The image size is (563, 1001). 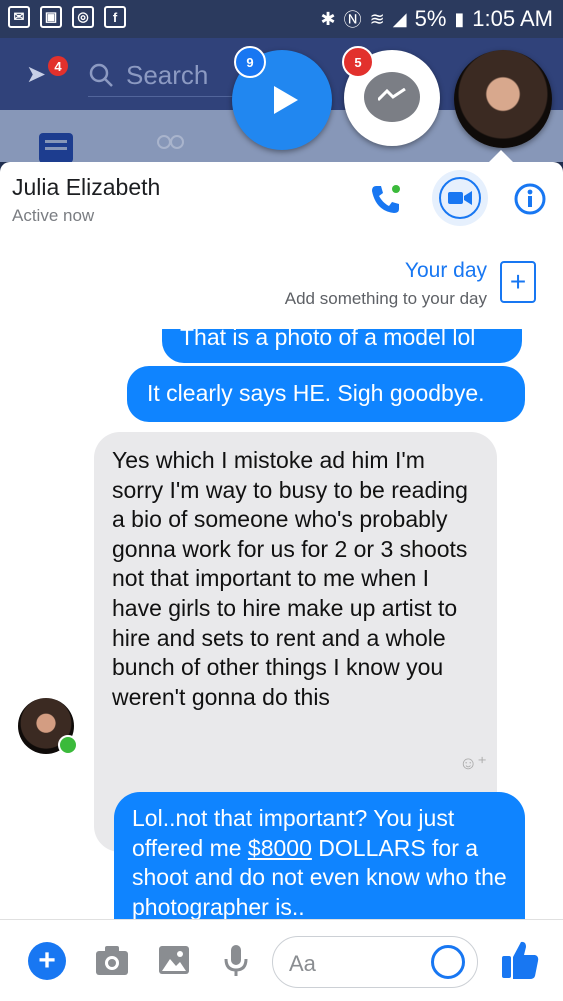 I want to click on video-call-button, so click(x=460, y=198).